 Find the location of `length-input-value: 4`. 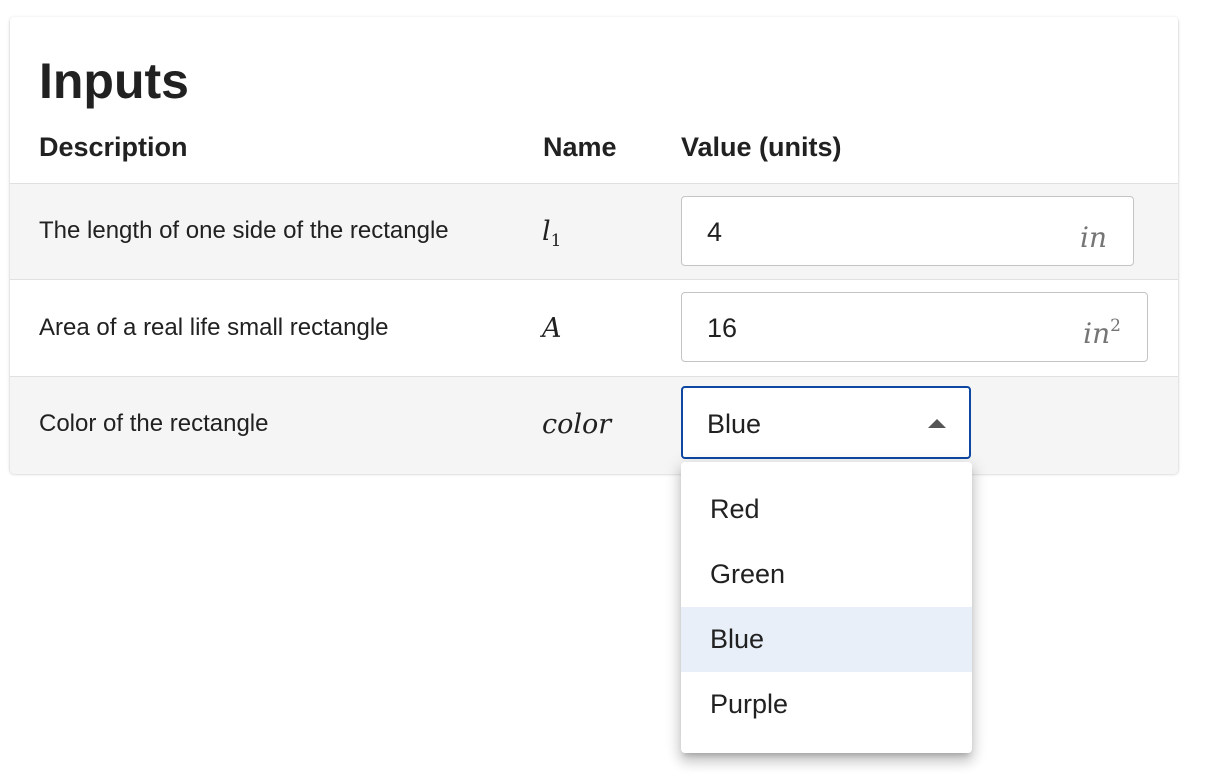

length-input-value: 4 is located at coordinates (714, 232).